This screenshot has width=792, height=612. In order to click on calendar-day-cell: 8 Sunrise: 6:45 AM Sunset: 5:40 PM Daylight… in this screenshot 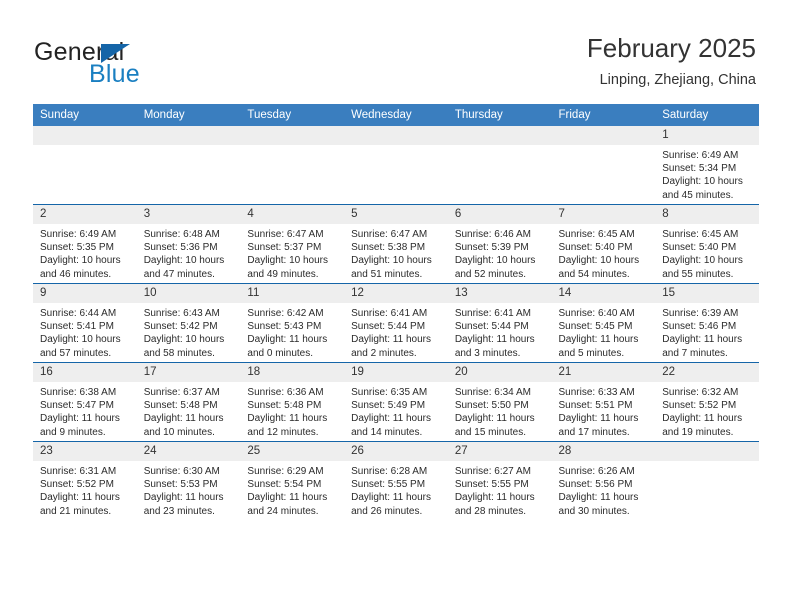, I will do `click(707, 244)`.